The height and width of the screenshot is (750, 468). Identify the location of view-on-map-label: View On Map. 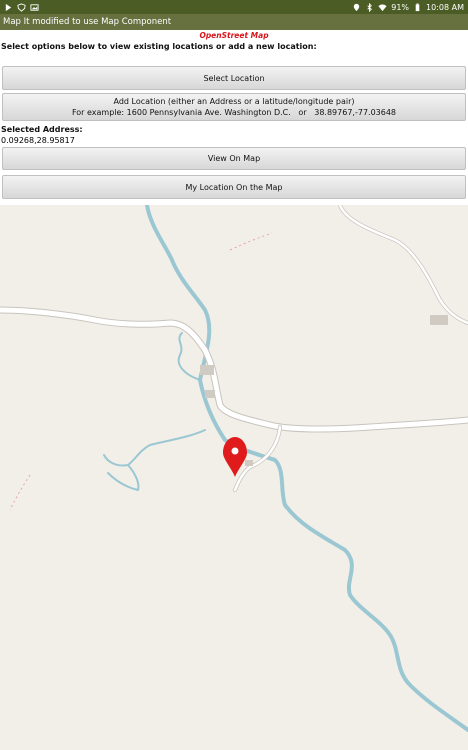
(234, 158).